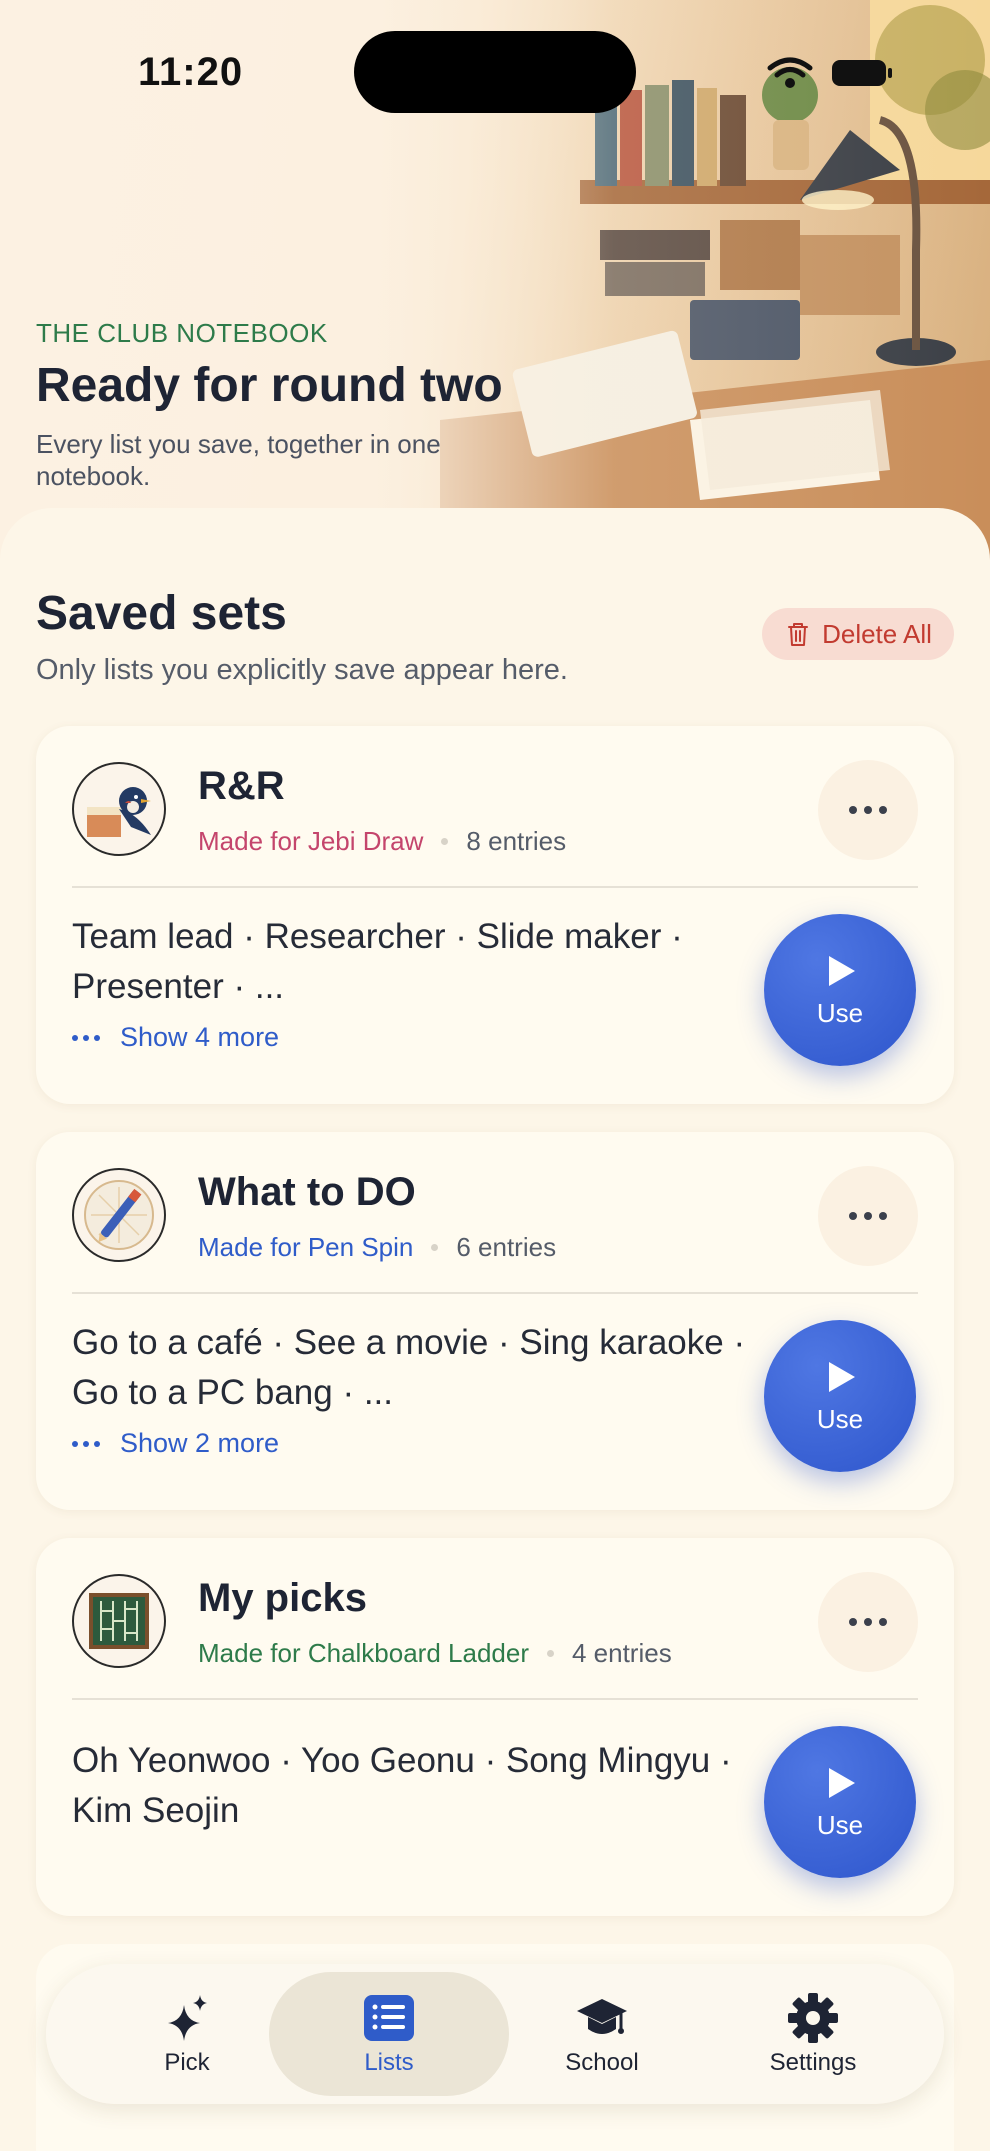 This screenshot has height=2151, width=990. Describe the element at coordinates (182, 333) in the screenshot. I see `hero-eyebrow: THE CLUB NOTEBOOK` at that location.